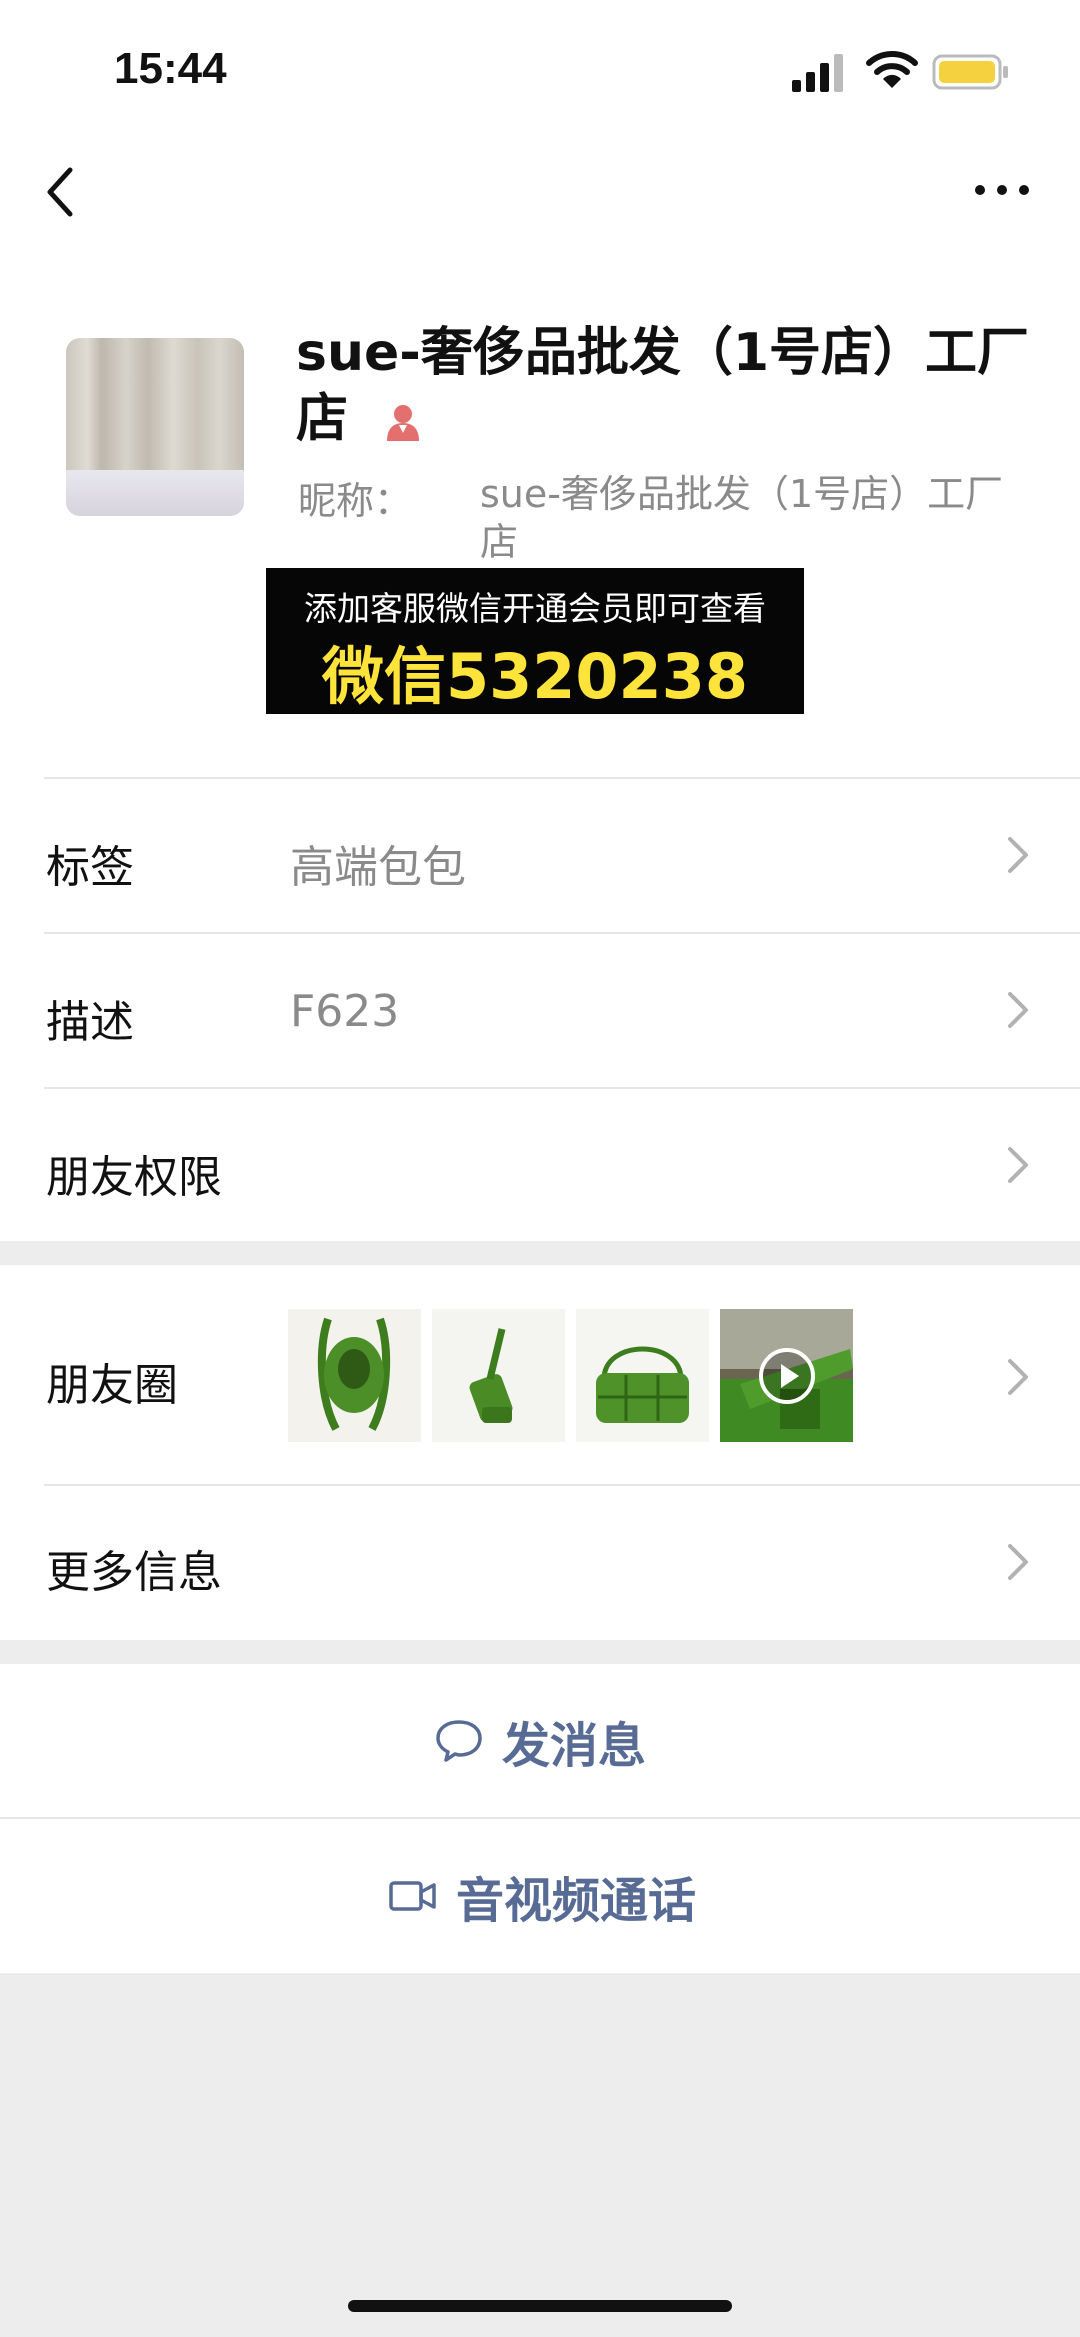 This screenshot has width=1080, height=2337. I want to click on avatar, so click(155, 427).